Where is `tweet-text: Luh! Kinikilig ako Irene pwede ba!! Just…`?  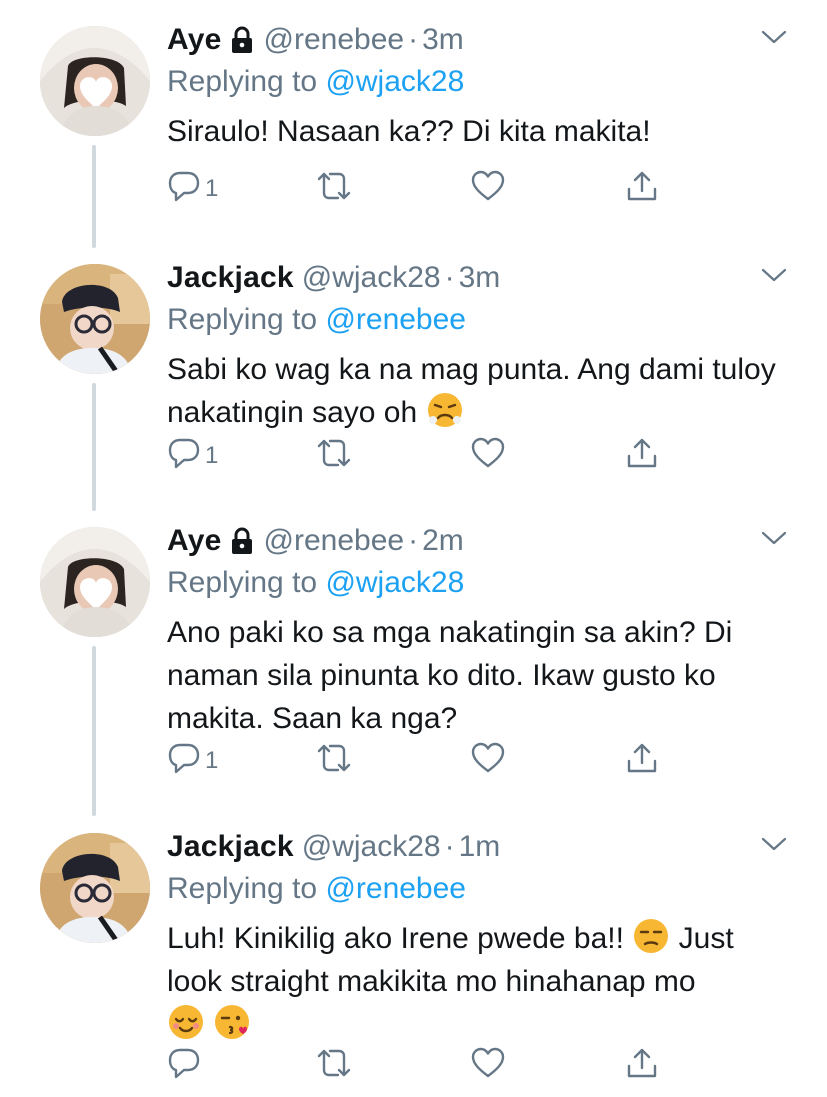 tweet-text: Luh! Kinikilig ako Irene pwede ba!! Just… is located at coordinates (477, 981).